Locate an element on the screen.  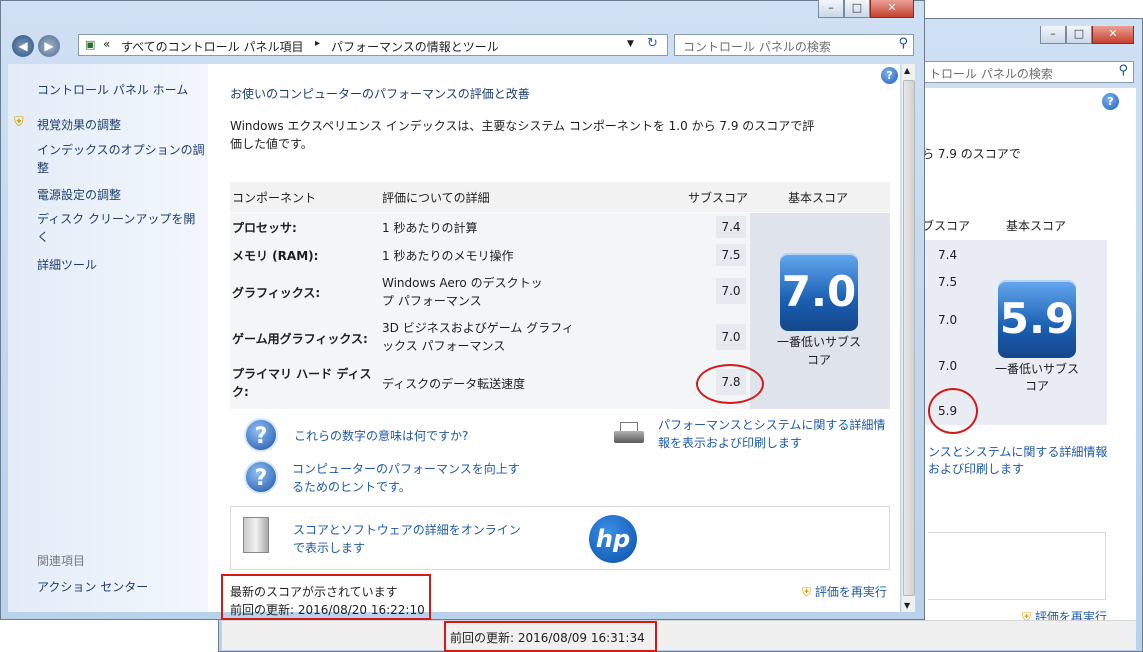
breadcrumb-current: パフォーマンスの情報とツール is located at coordinates (415, 46).